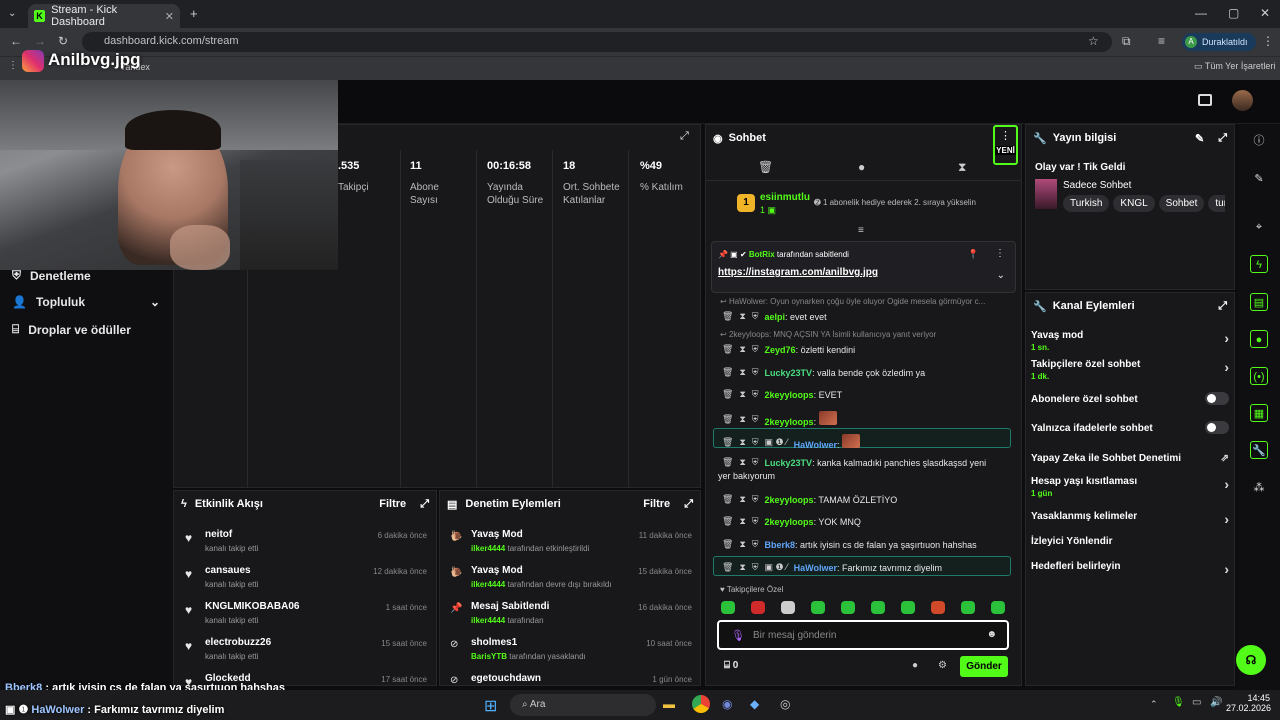  I want to click on collapse-icon: ≡, so click(861, 230).